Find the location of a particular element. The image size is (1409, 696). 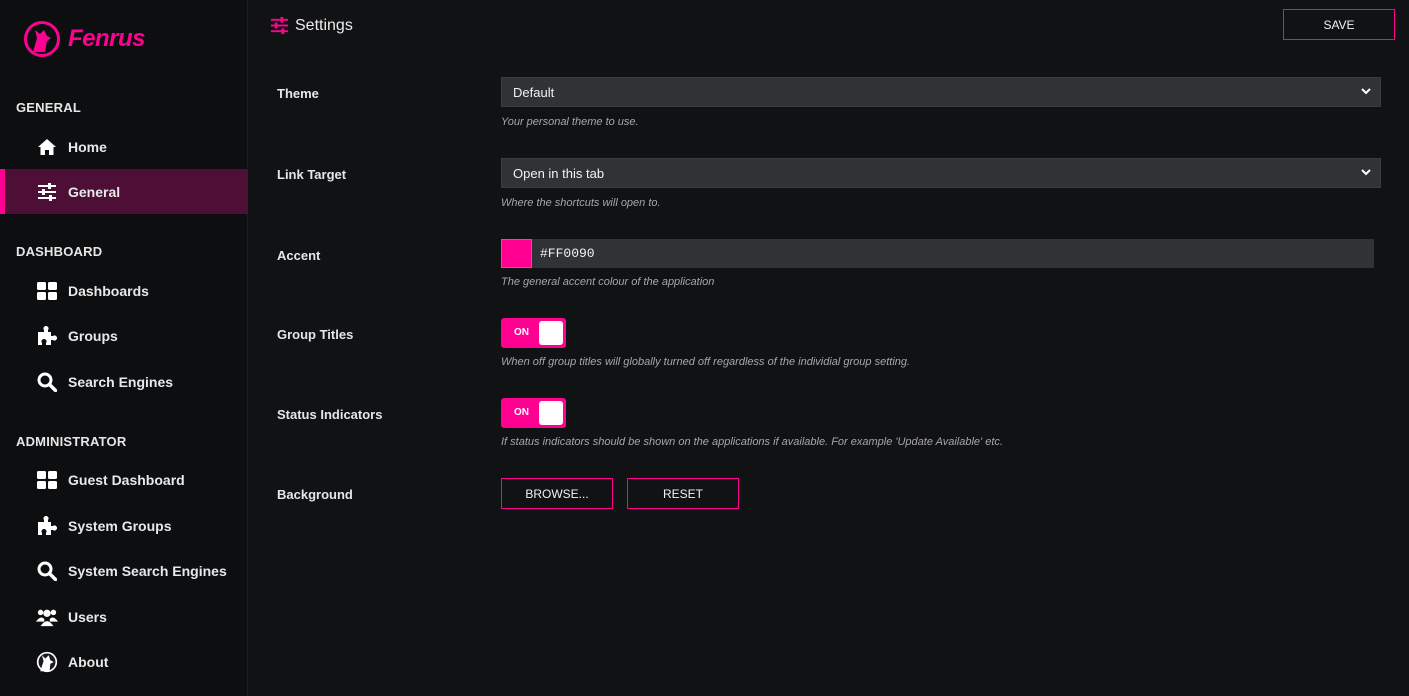

theme-help: Your personal theme to use. is located at coordinates (570, 122).